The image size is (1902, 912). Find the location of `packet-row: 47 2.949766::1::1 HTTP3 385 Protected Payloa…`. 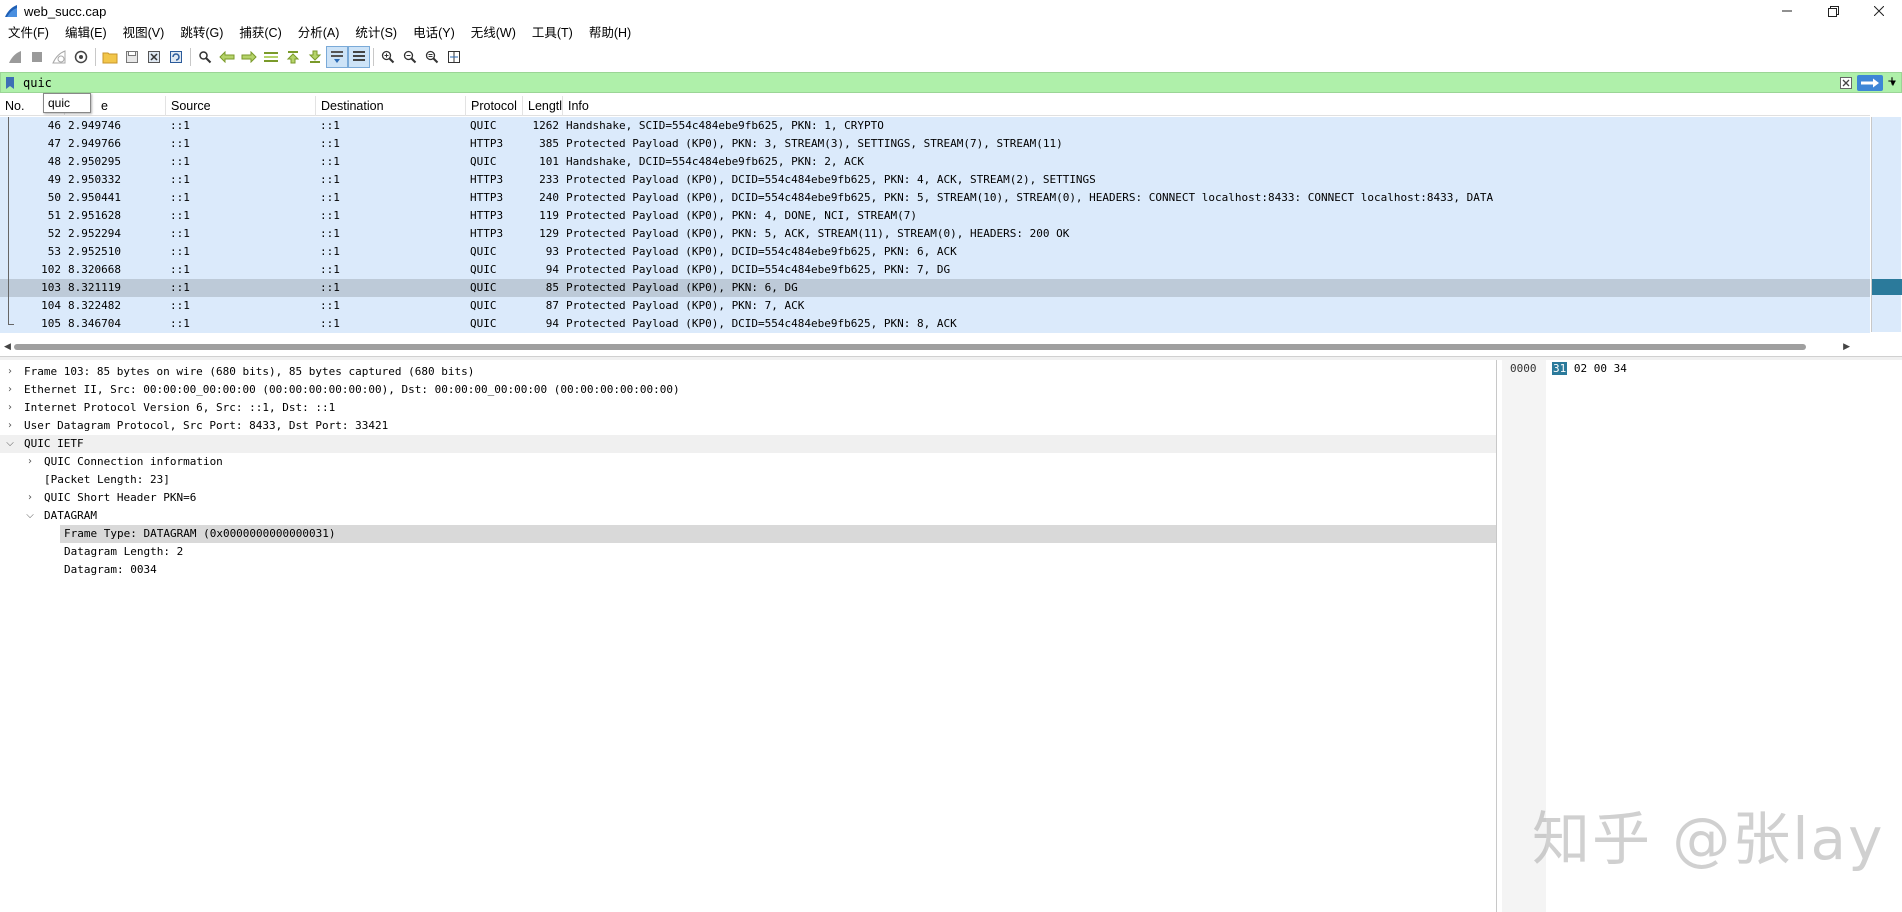

packet-row: 47 2.949766::1::1 HTTP3 385 Protected Payloa… is located at coordinates (935, 144).